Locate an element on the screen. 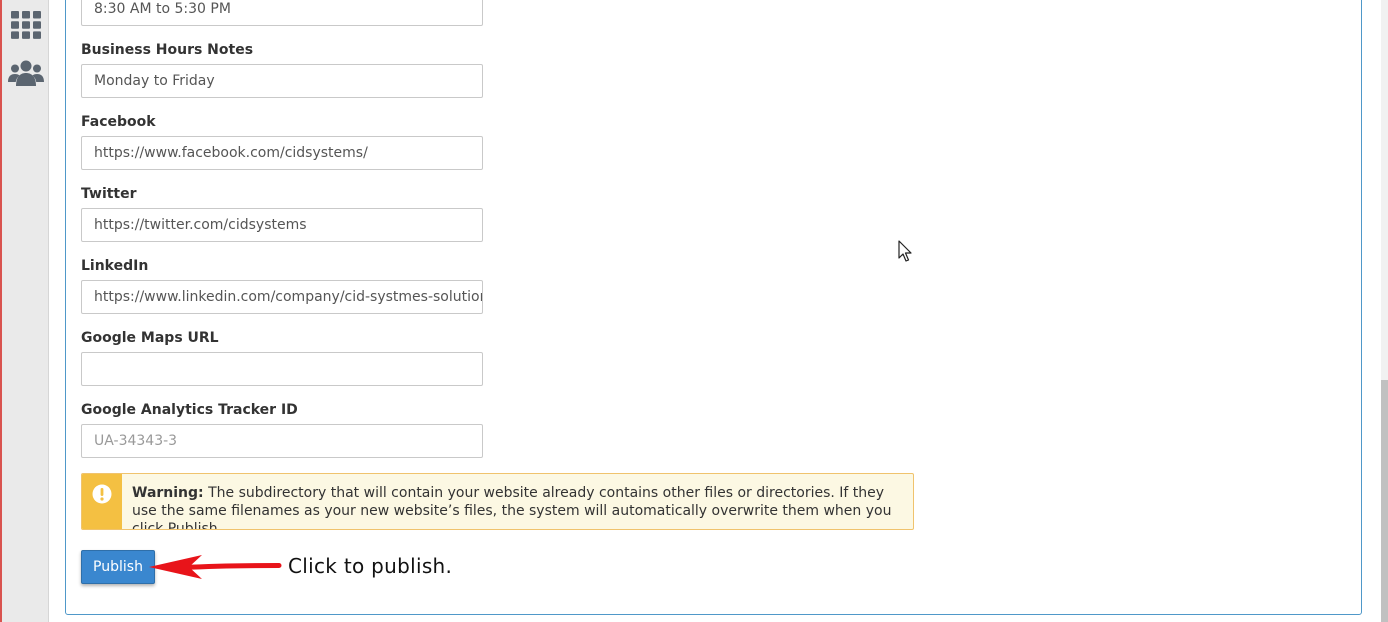 The height and width of the screenshot is (622, 1388). twitter-label: Twitter is located at coordinates (109, 194).